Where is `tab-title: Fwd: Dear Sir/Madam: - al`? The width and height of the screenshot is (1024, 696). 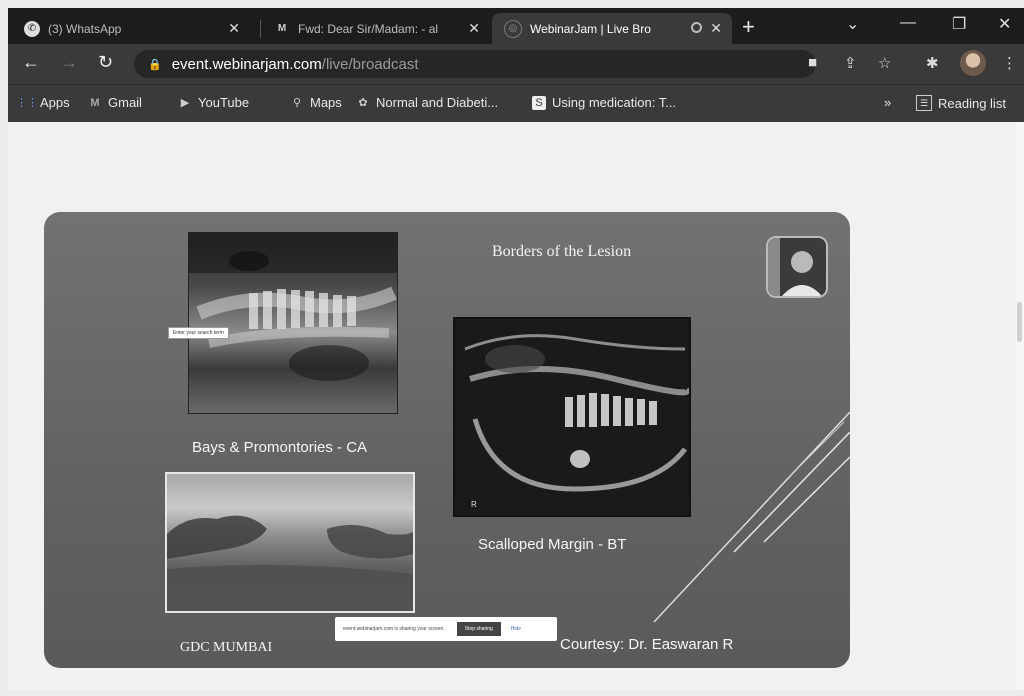 tab-title: Fwd: Dear Sir/Madam: - al is located at coordinates (368, 28).